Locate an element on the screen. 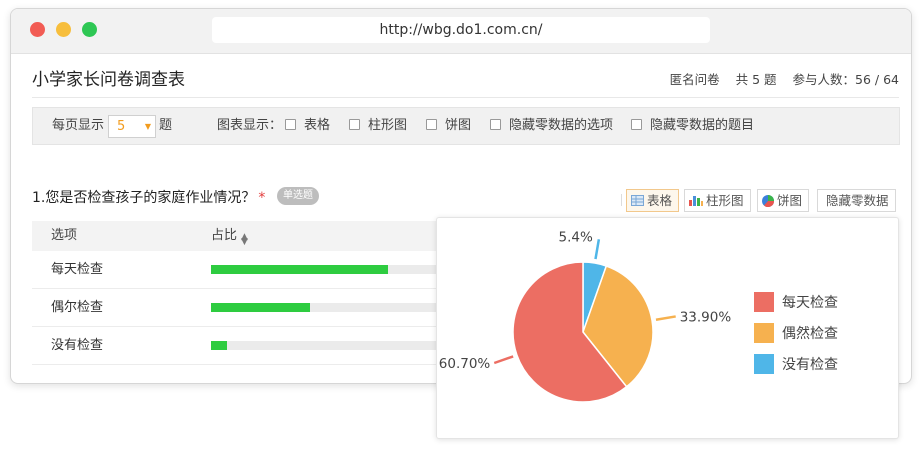 The image size is (922, 455). survey-meta: 匿名问卷 共 5 题 参与人数：56 / 64 is located at coordinates (778, 78).